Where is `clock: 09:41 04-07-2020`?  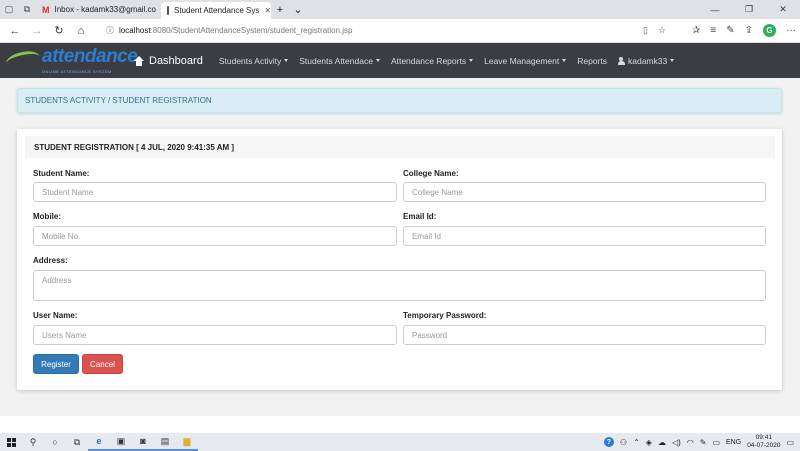 clock: 09:41 04-07-2020 is located at coordinates (763, 442).